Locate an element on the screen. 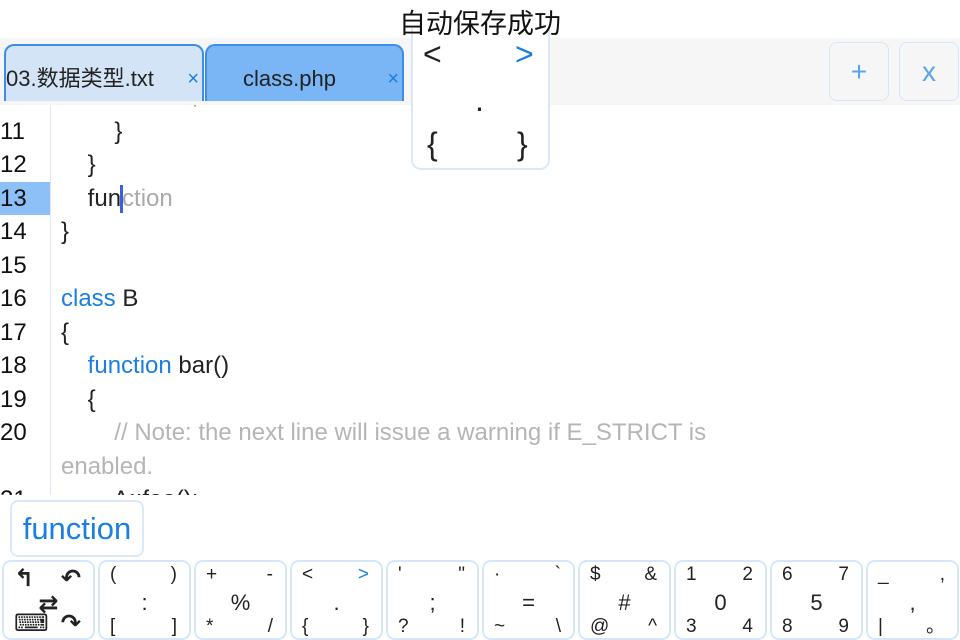 The image size is (960, 640). key-symbol: . is located at coordinates (336, 603).